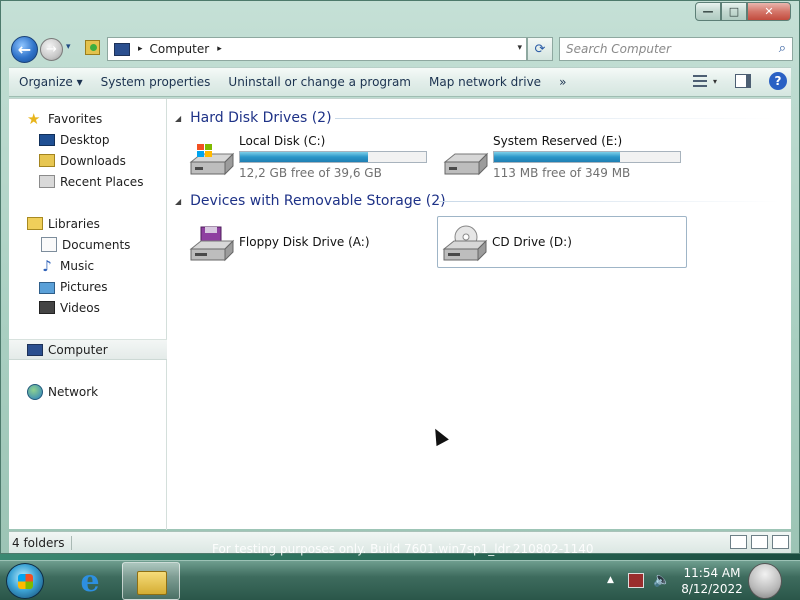 Image resolution: width=800 pixels, height=600 pixels. I want to click on navigation-row: ← → ▾ ▸ Computer ▸ ▾ ⟳ Search Computer ⌕, so click(401, 49).